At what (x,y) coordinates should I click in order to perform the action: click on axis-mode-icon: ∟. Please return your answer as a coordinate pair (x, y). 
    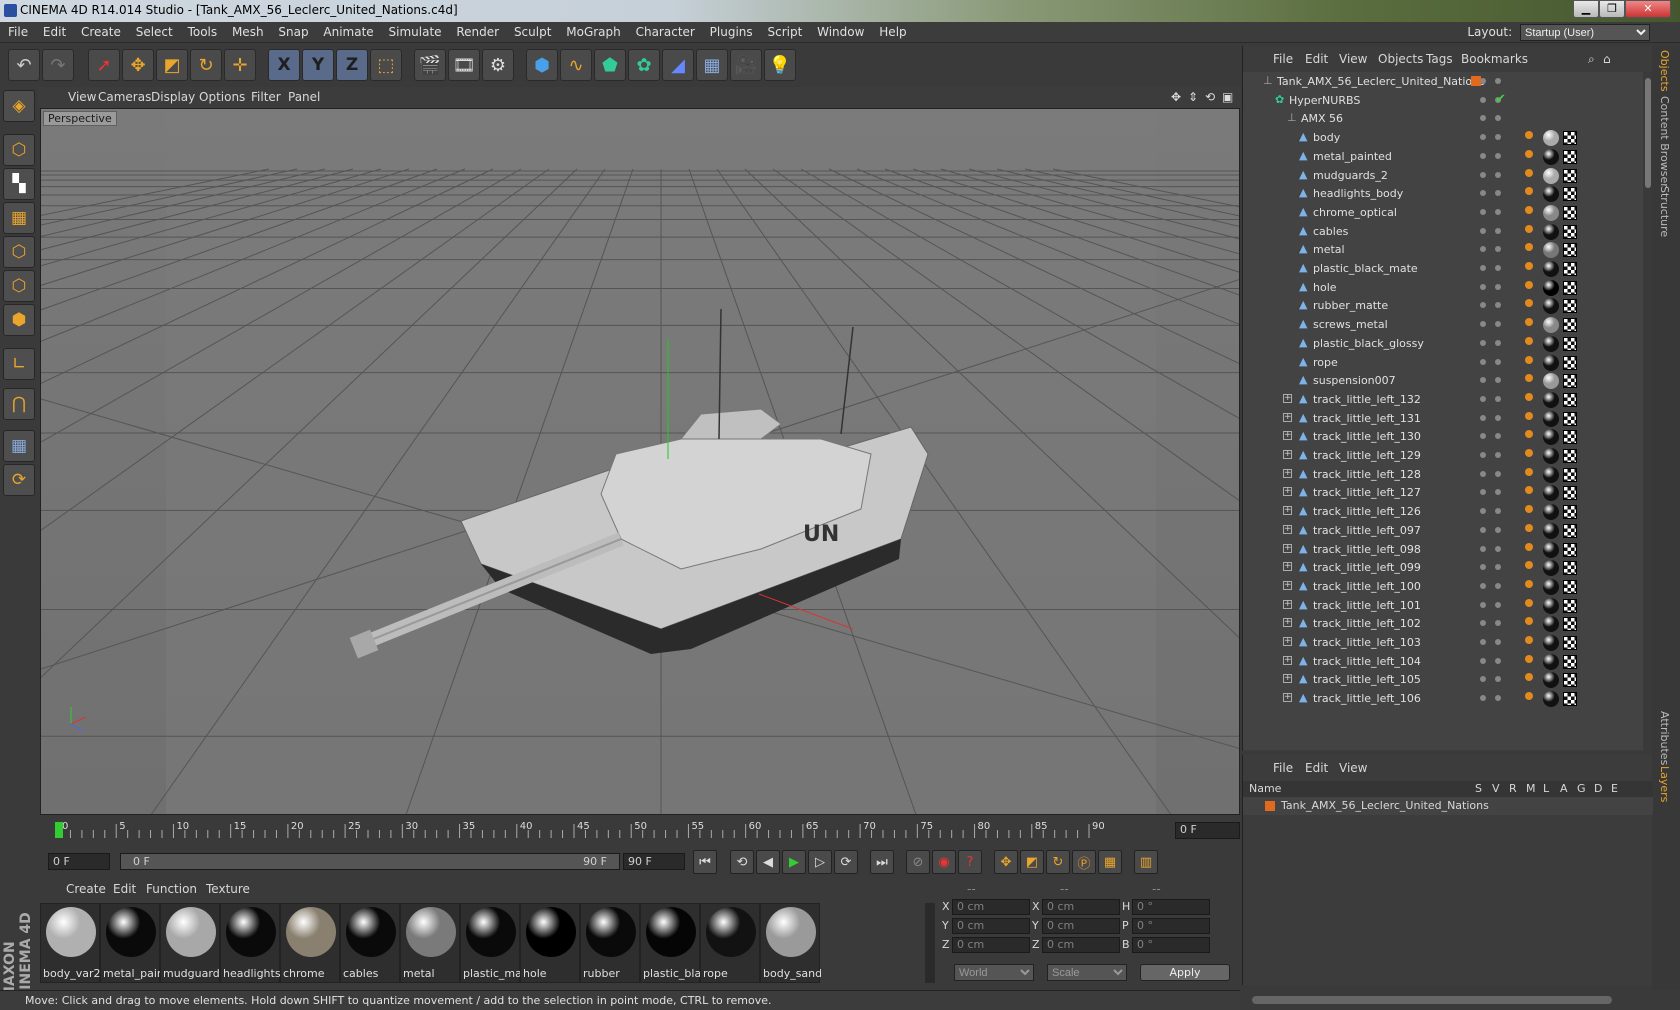
    Looking at the image, I should click on (19, 364).